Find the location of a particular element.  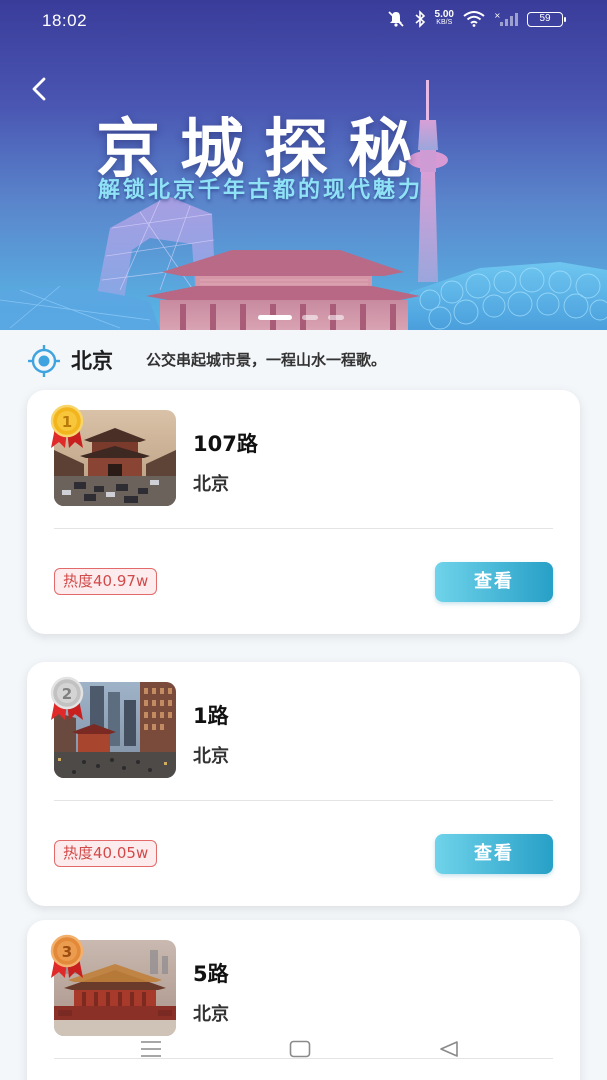

silver-medal-icon: 2 is located at coordinates (67, 698).